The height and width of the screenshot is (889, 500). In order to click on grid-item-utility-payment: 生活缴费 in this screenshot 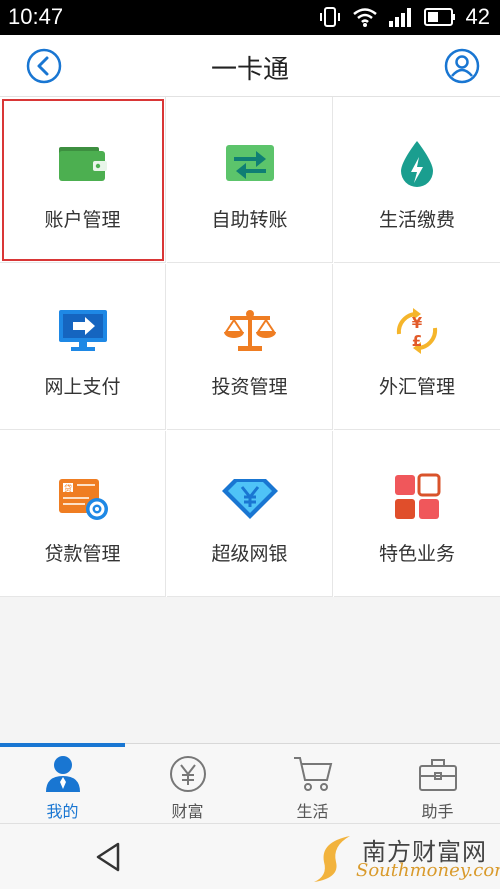, I will do `click(417, 180)`.